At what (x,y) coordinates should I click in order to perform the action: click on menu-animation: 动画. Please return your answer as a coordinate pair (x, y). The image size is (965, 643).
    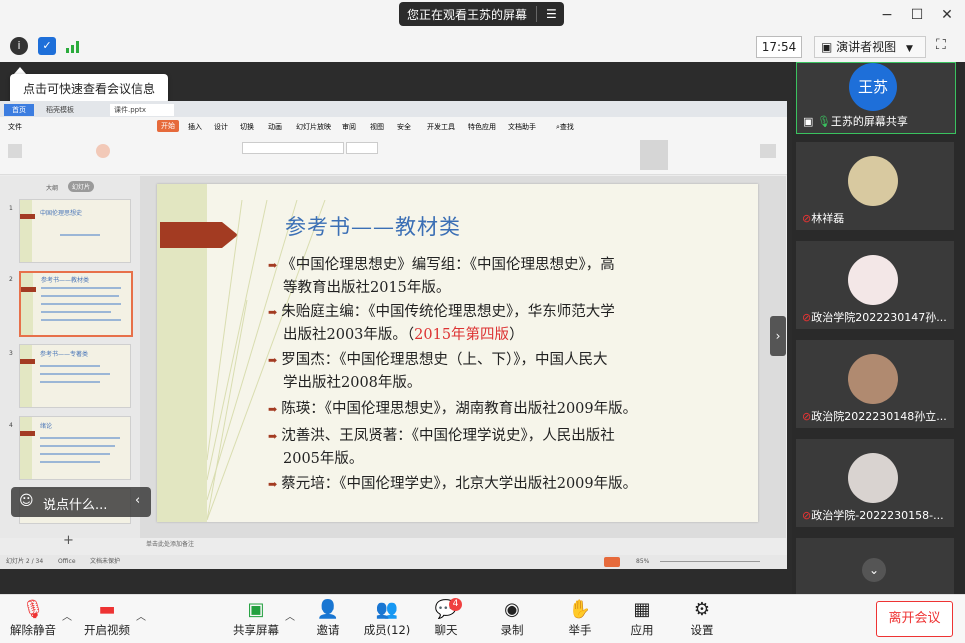
    Looking at the image, I should click on (275, 127).